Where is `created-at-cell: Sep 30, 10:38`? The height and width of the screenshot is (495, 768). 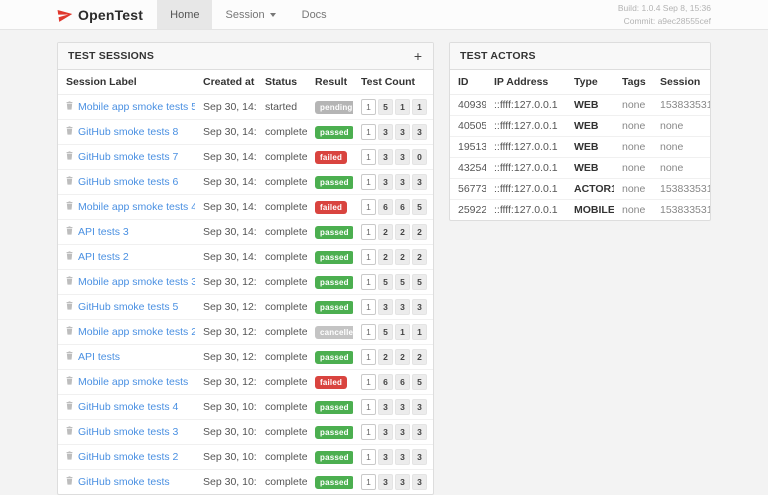 created-at-cell: Sep 30, 10:38 is located at coordinates (226, 432).